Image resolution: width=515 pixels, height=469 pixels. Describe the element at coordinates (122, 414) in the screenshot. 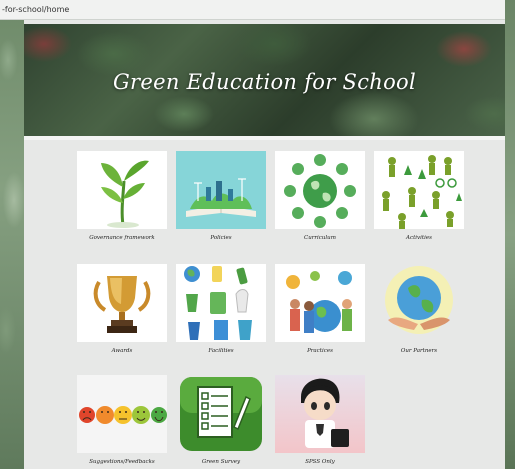

I see `emoji-rating-icon` at that location.